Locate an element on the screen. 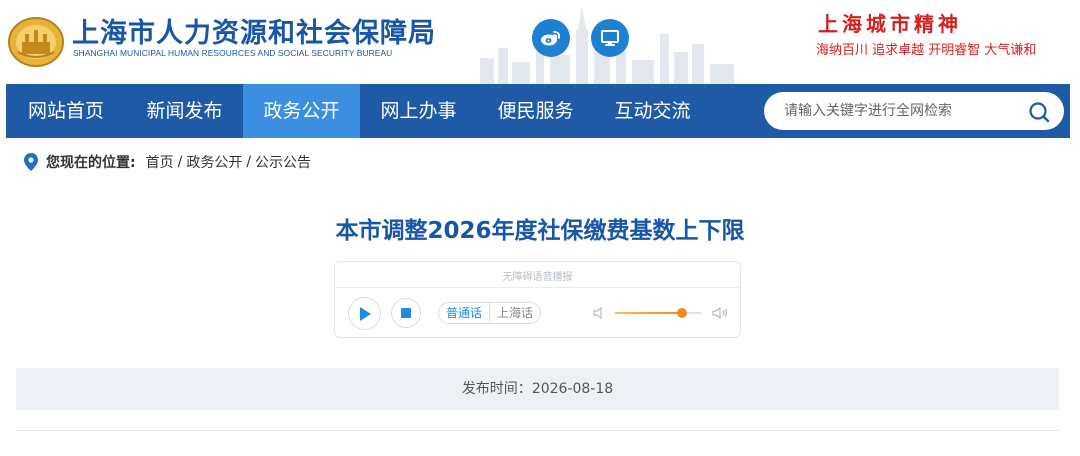  article-title: 本市调整2026年度社保缴费基数上下限 is located at coordinates (540, 231).